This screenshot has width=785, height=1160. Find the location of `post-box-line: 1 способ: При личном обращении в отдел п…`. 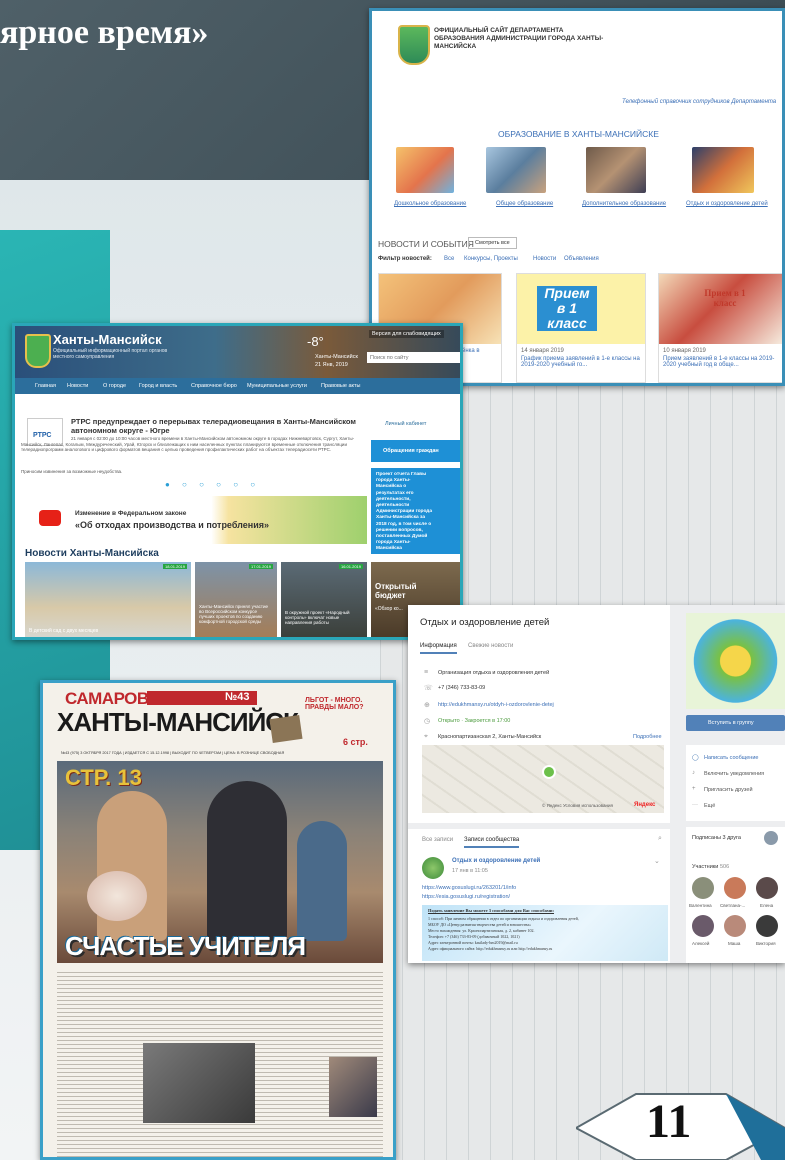

post-box-line: 1 способ: При личном обращении в отдел п… is located at coordinates (503, 918).